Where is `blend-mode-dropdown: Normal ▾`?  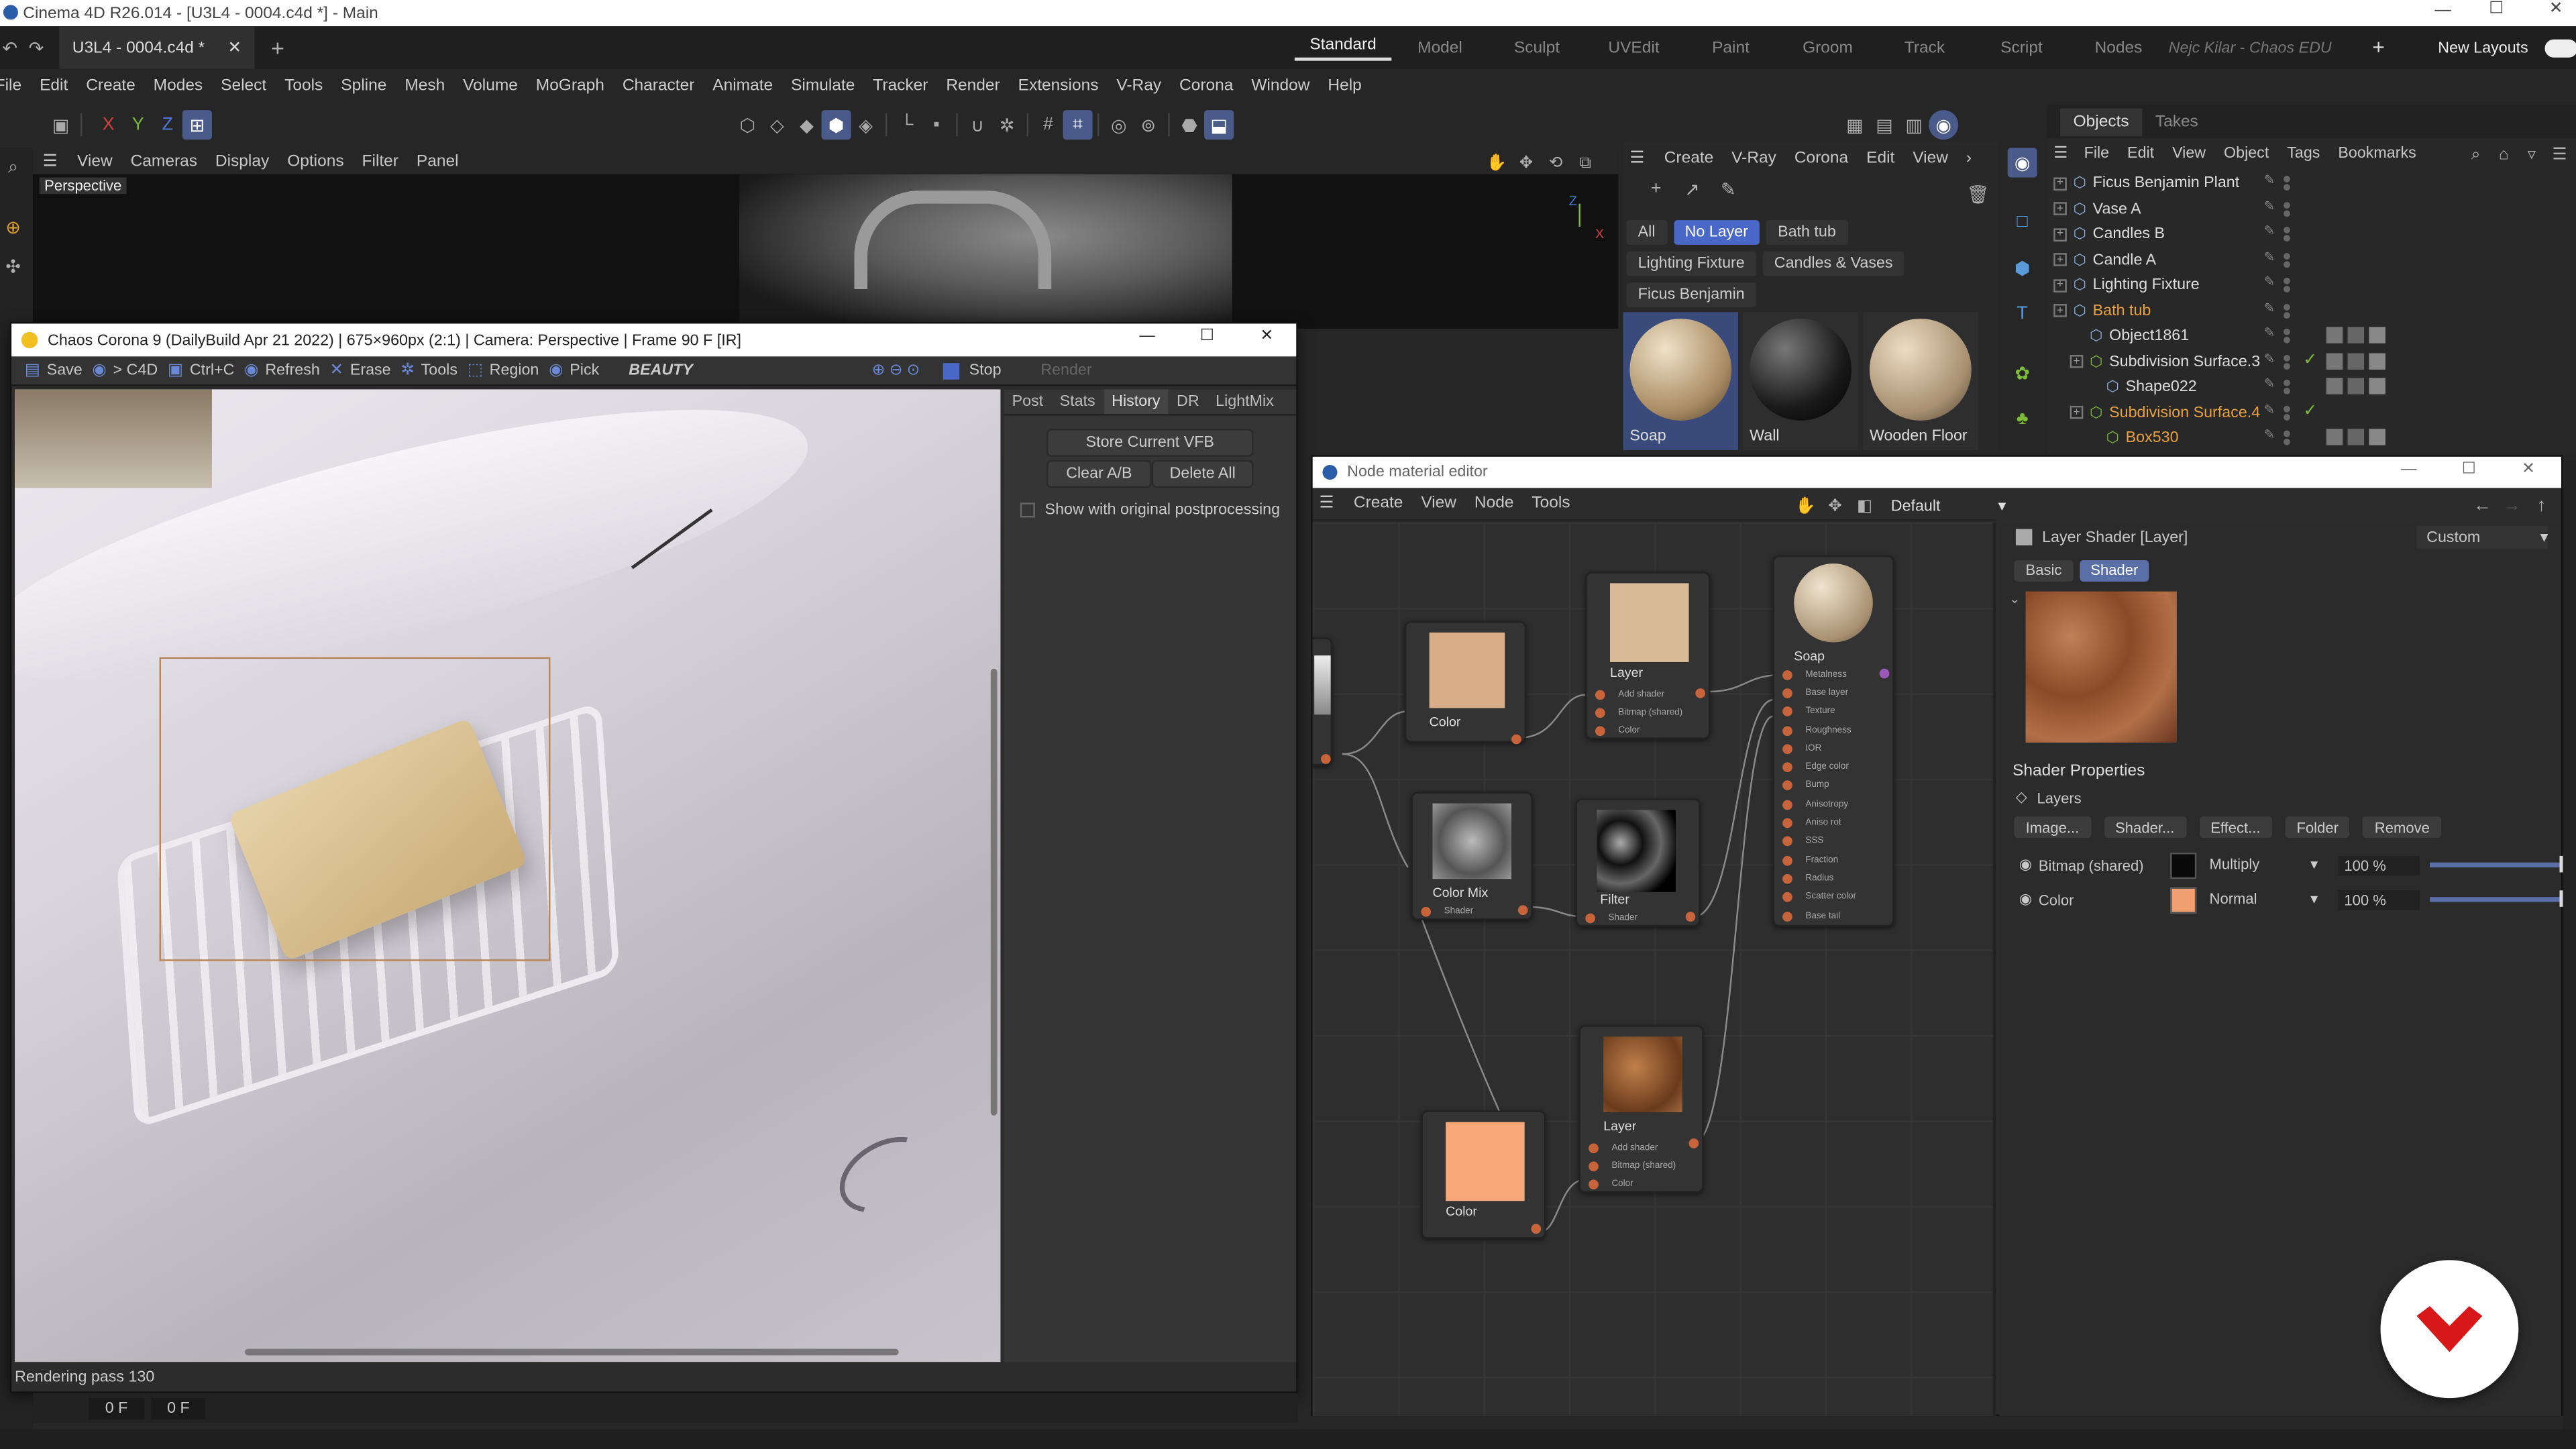 blend-mode-dropdown: Normal ▾ is located at coordinates (2264, 899).